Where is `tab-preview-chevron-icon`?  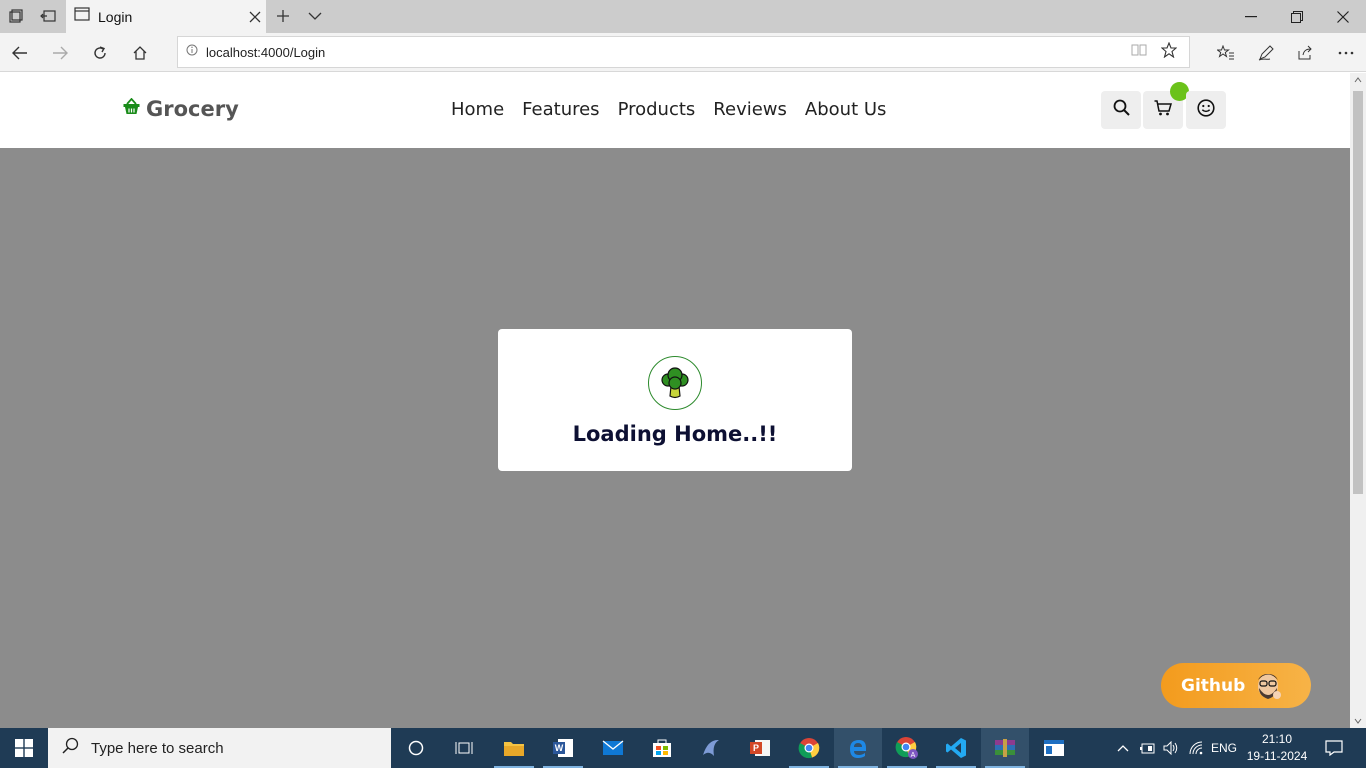 tab-preview-chevron-icon is located at coordinates (315, 16).